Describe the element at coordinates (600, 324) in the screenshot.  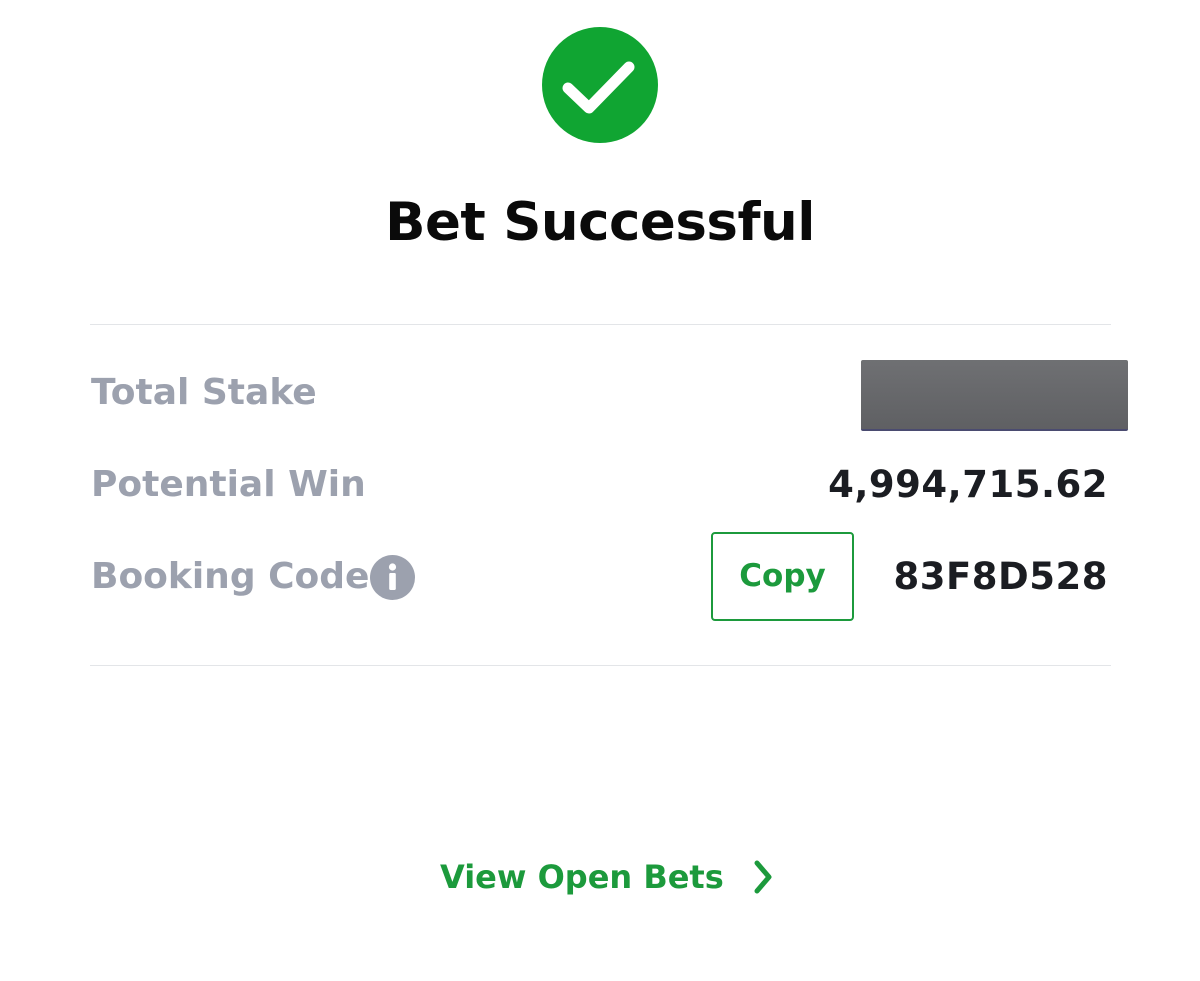
I see `top-divider` at that location.